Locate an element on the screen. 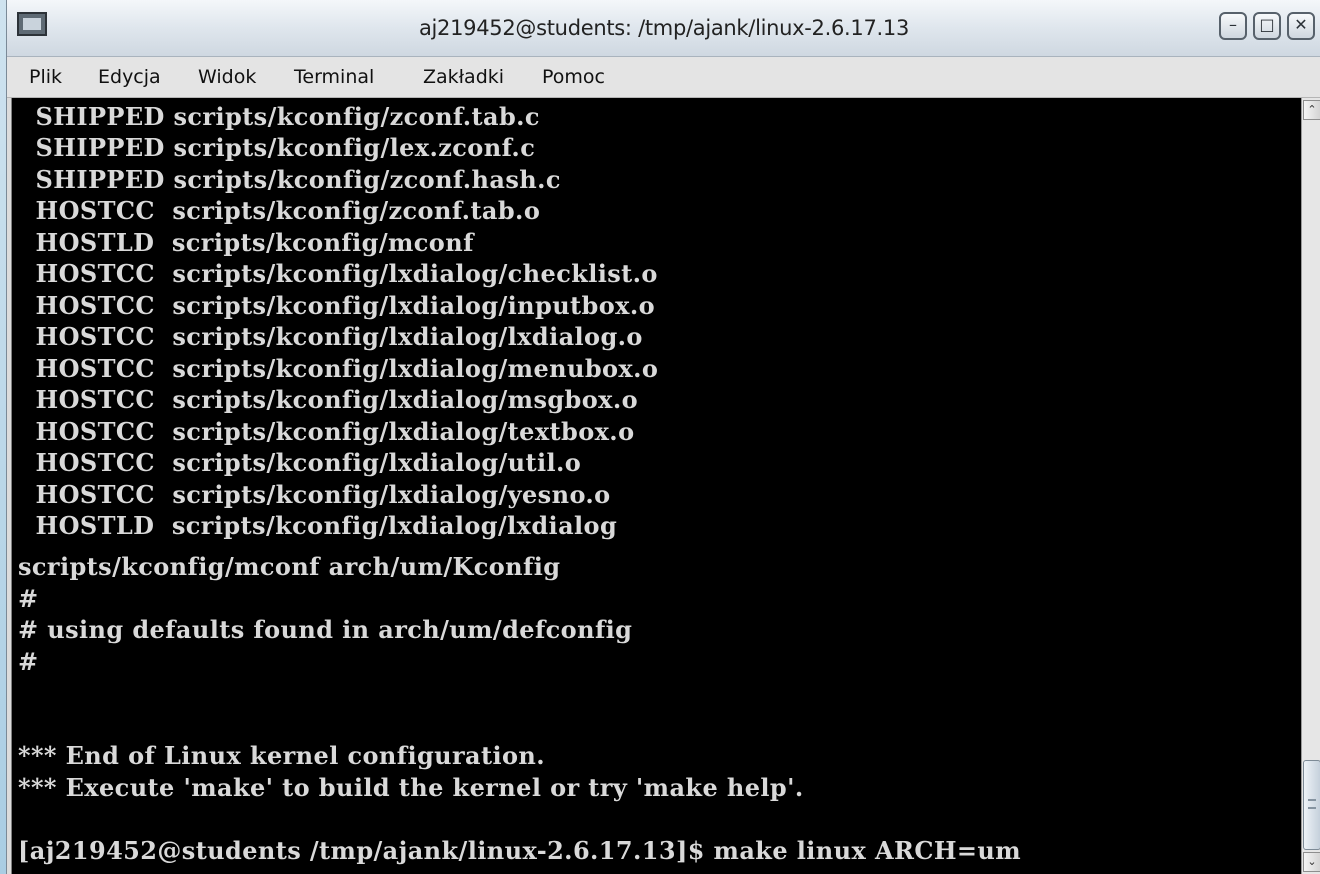  scroll-up-button: ⌃ is located at coordinates (1311, 110).